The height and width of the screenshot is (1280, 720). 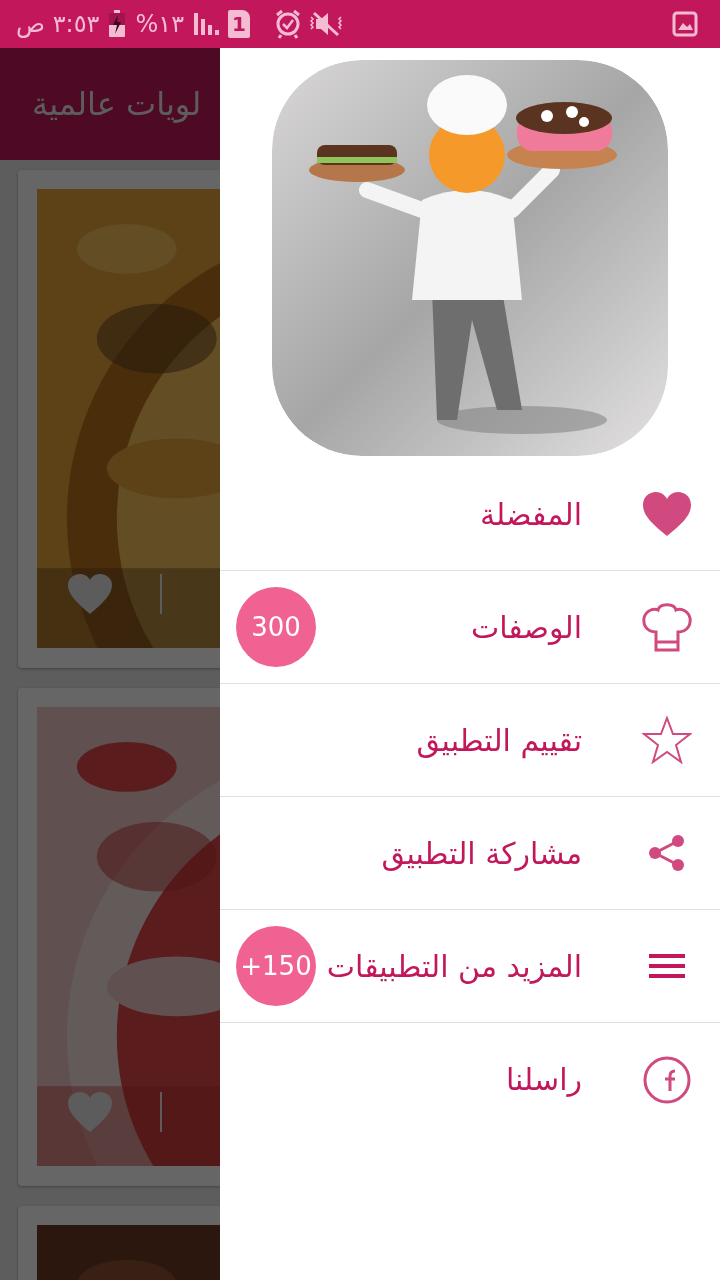 What do you see at coordinates (470, 740) in the screenshot?
I see `drawer-item: تقييم التطبيق` at bounding box center [470, 740].